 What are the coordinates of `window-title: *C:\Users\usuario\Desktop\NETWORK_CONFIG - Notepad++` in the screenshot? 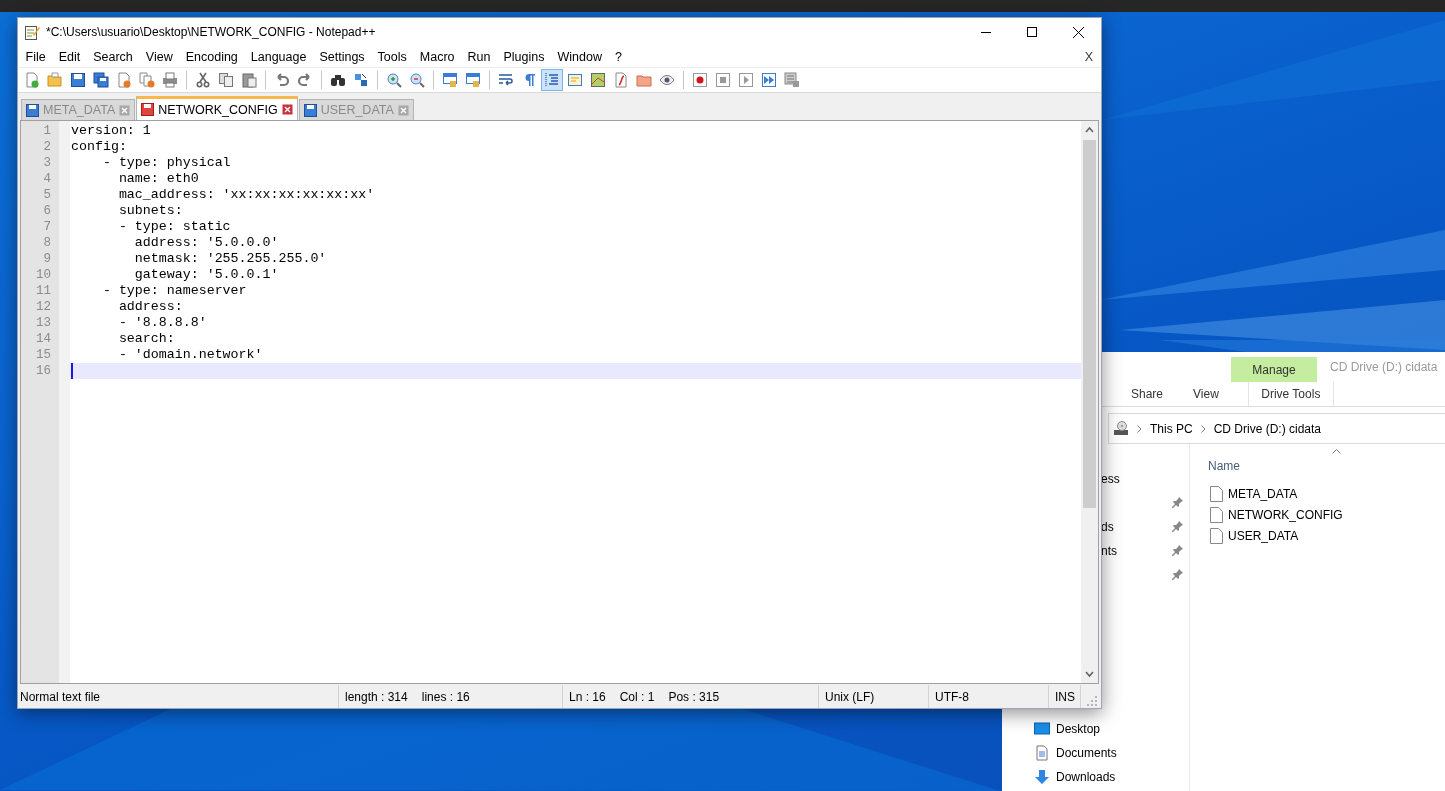 It's located at (211, 32).